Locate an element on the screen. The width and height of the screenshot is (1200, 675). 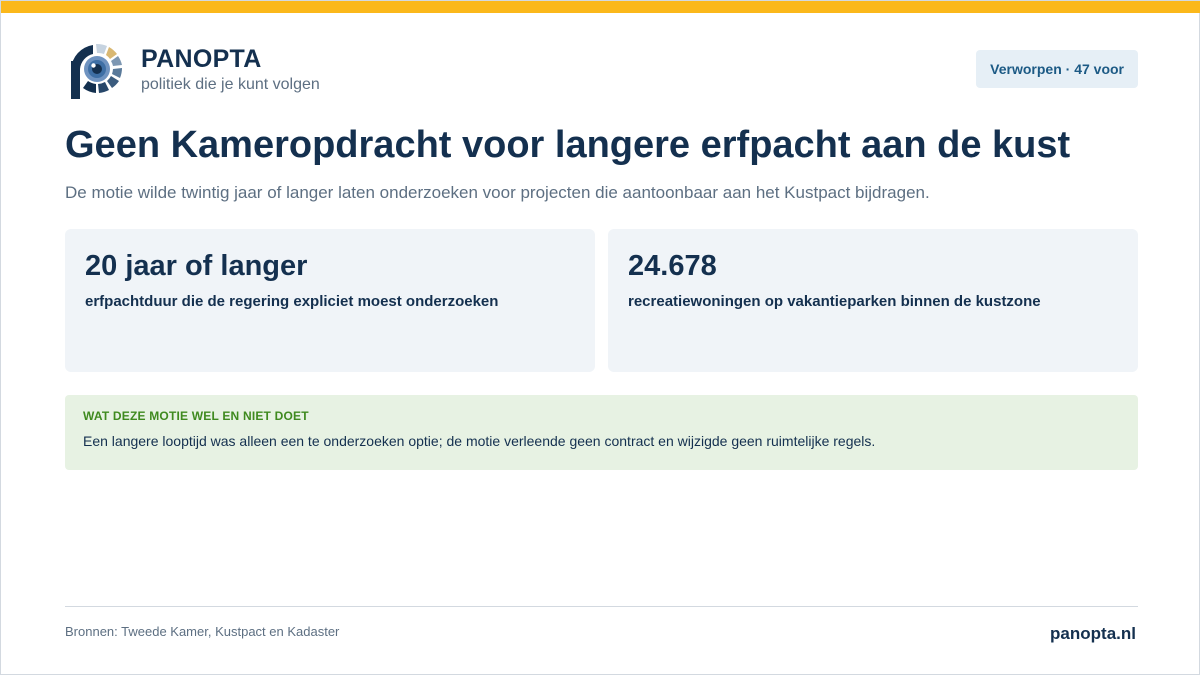
footer-site-link: panopta.nl is located at coordinates (1093, 634).